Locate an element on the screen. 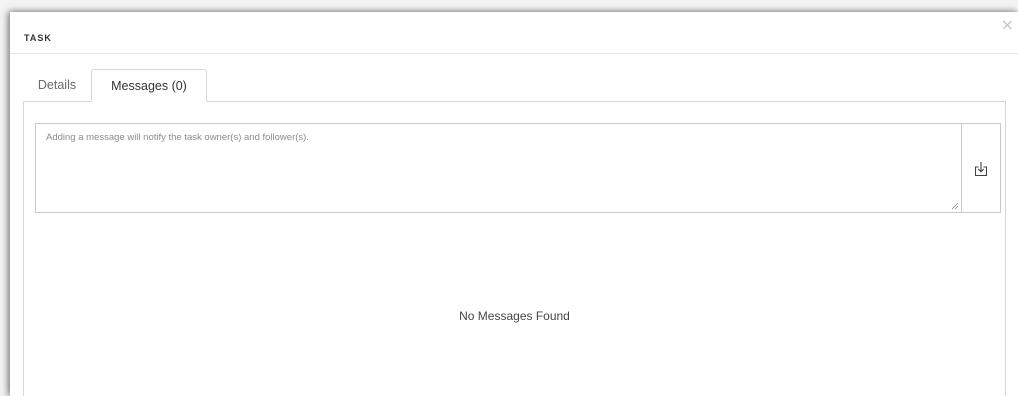 This screenshot has width=1018, height=396. modal-header: TASK × is located at coordinates (514, 33).